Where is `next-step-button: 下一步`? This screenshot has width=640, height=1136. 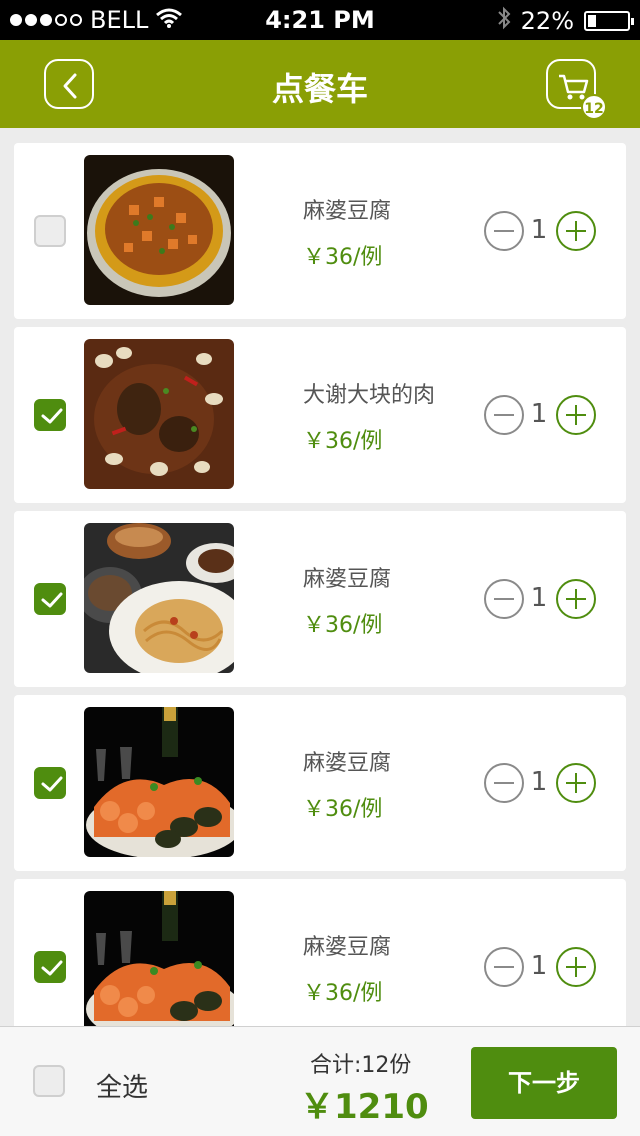
next-step-button: 下一步 is located at coordinates (544, 1083).